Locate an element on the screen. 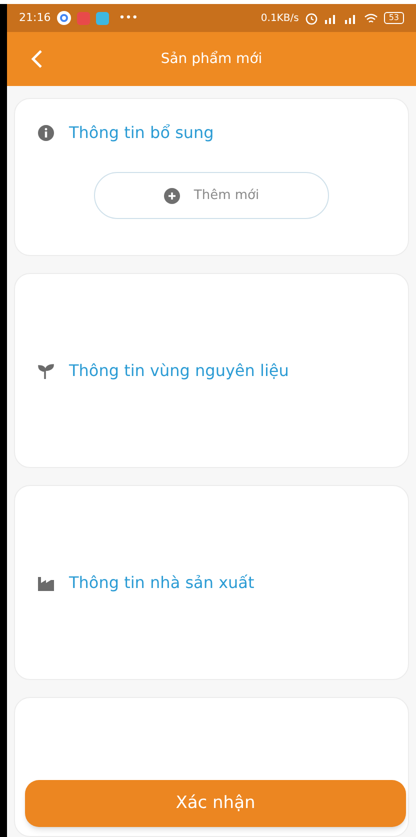 This screenshot has height=837, width=416. section-title: Thông tin vùng nguyên liệu is located at coordinates (179, 371).